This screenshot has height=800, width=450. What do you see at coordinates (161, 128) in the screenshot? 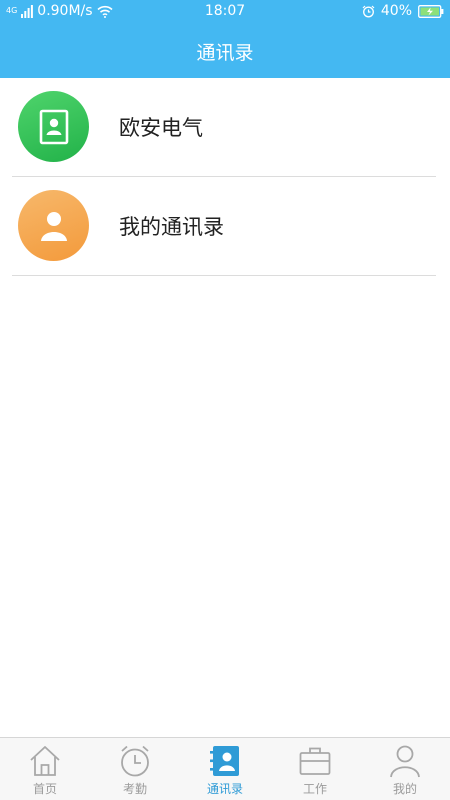
I see `contact-label: 欧安电气` at bounding box center [161, 128].